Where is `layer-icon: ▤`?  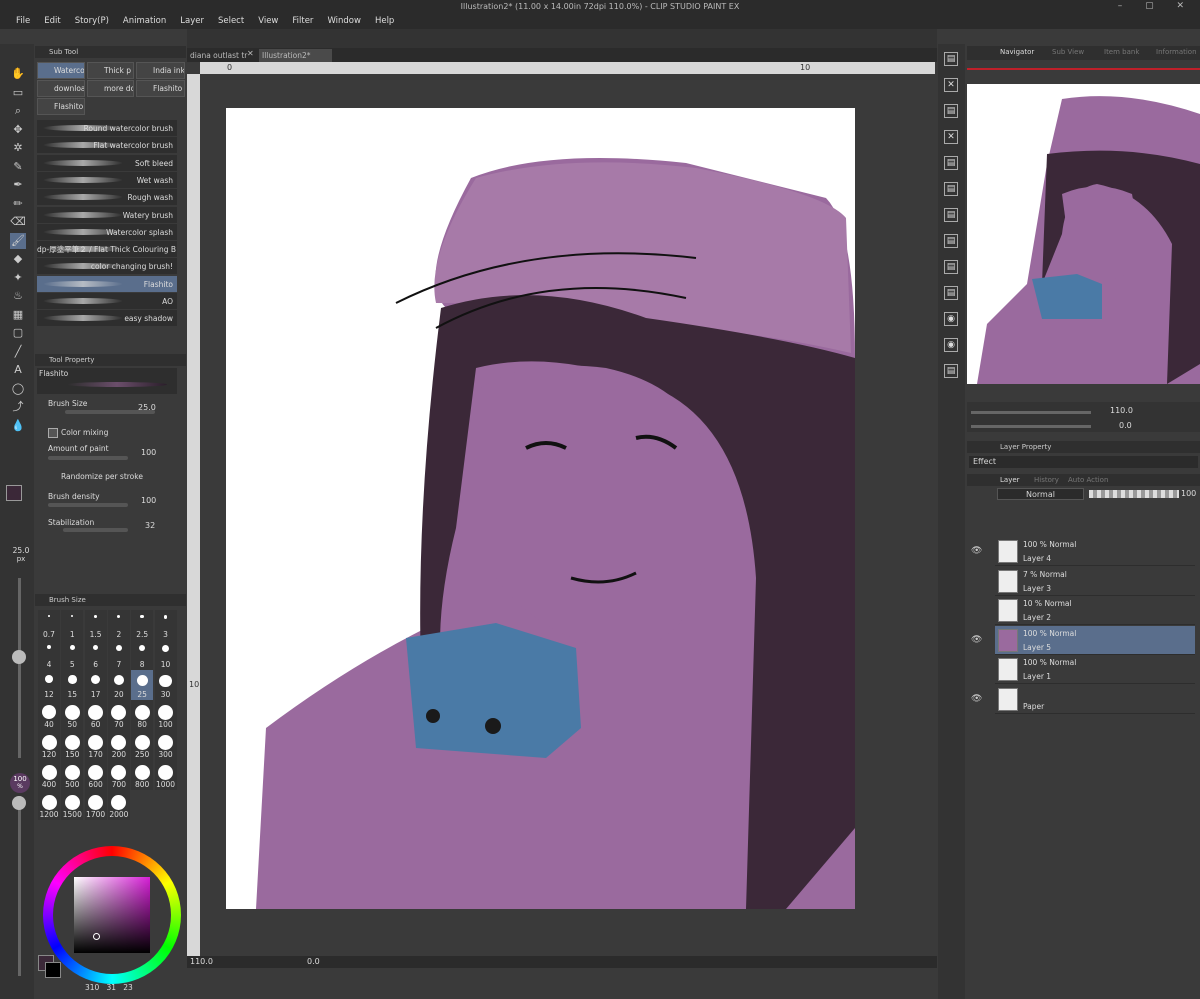
layer-icon: ▤ is located at coordinates (951, 111).